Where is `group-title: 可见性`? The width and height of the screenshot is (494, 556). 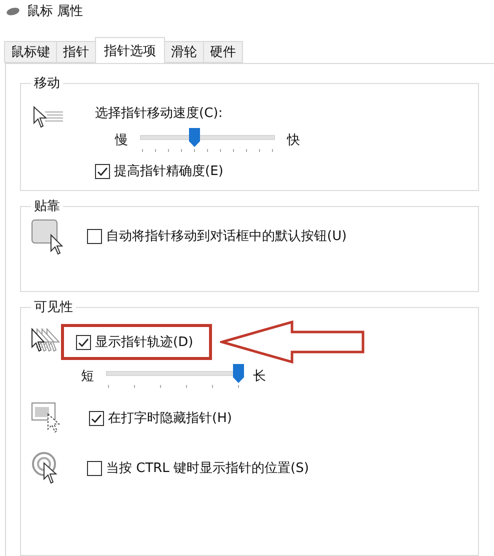 group-title: 可见性 is located at coordinates (53, 307).